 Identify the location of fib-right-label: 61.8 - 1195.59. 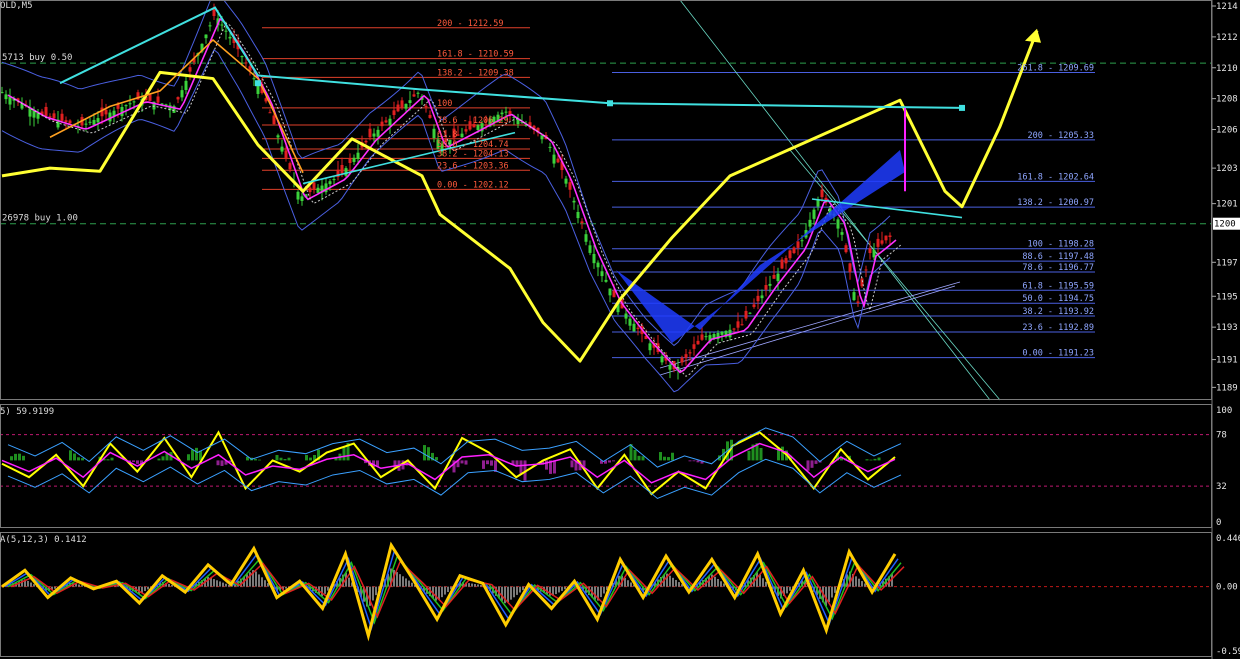
(1058, 286).